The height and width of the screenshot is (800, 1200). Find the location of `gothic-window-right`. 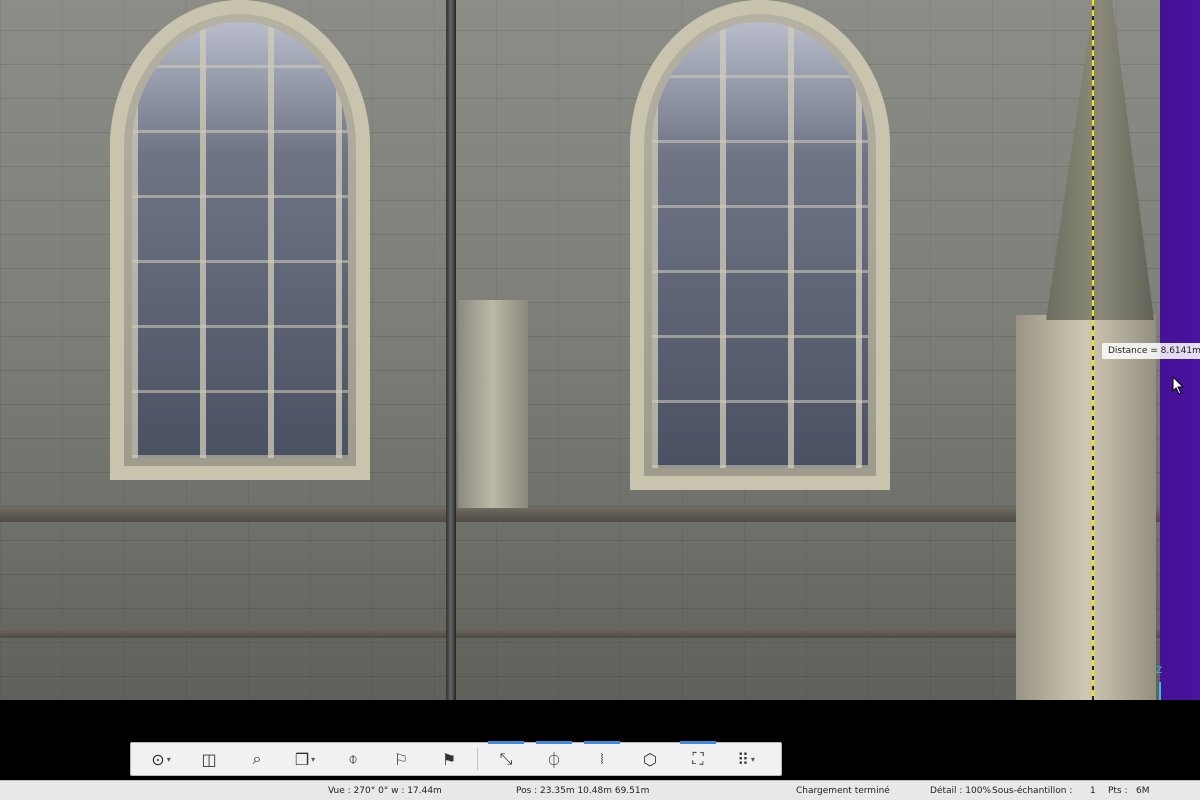

gothic-window-right is located at coordinates (760, 245).